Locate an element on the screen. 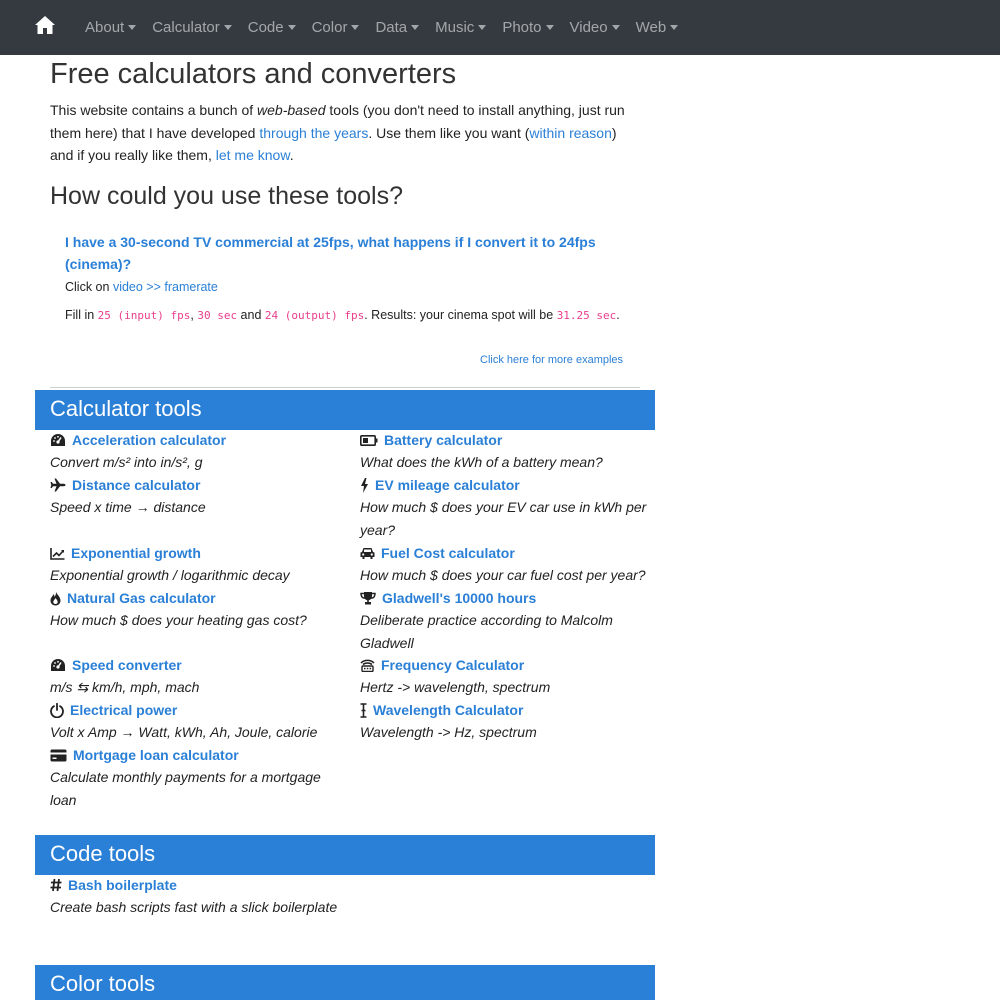 The image size is (1000, 1000). nav-about: About is located at coordinates (110, 27).